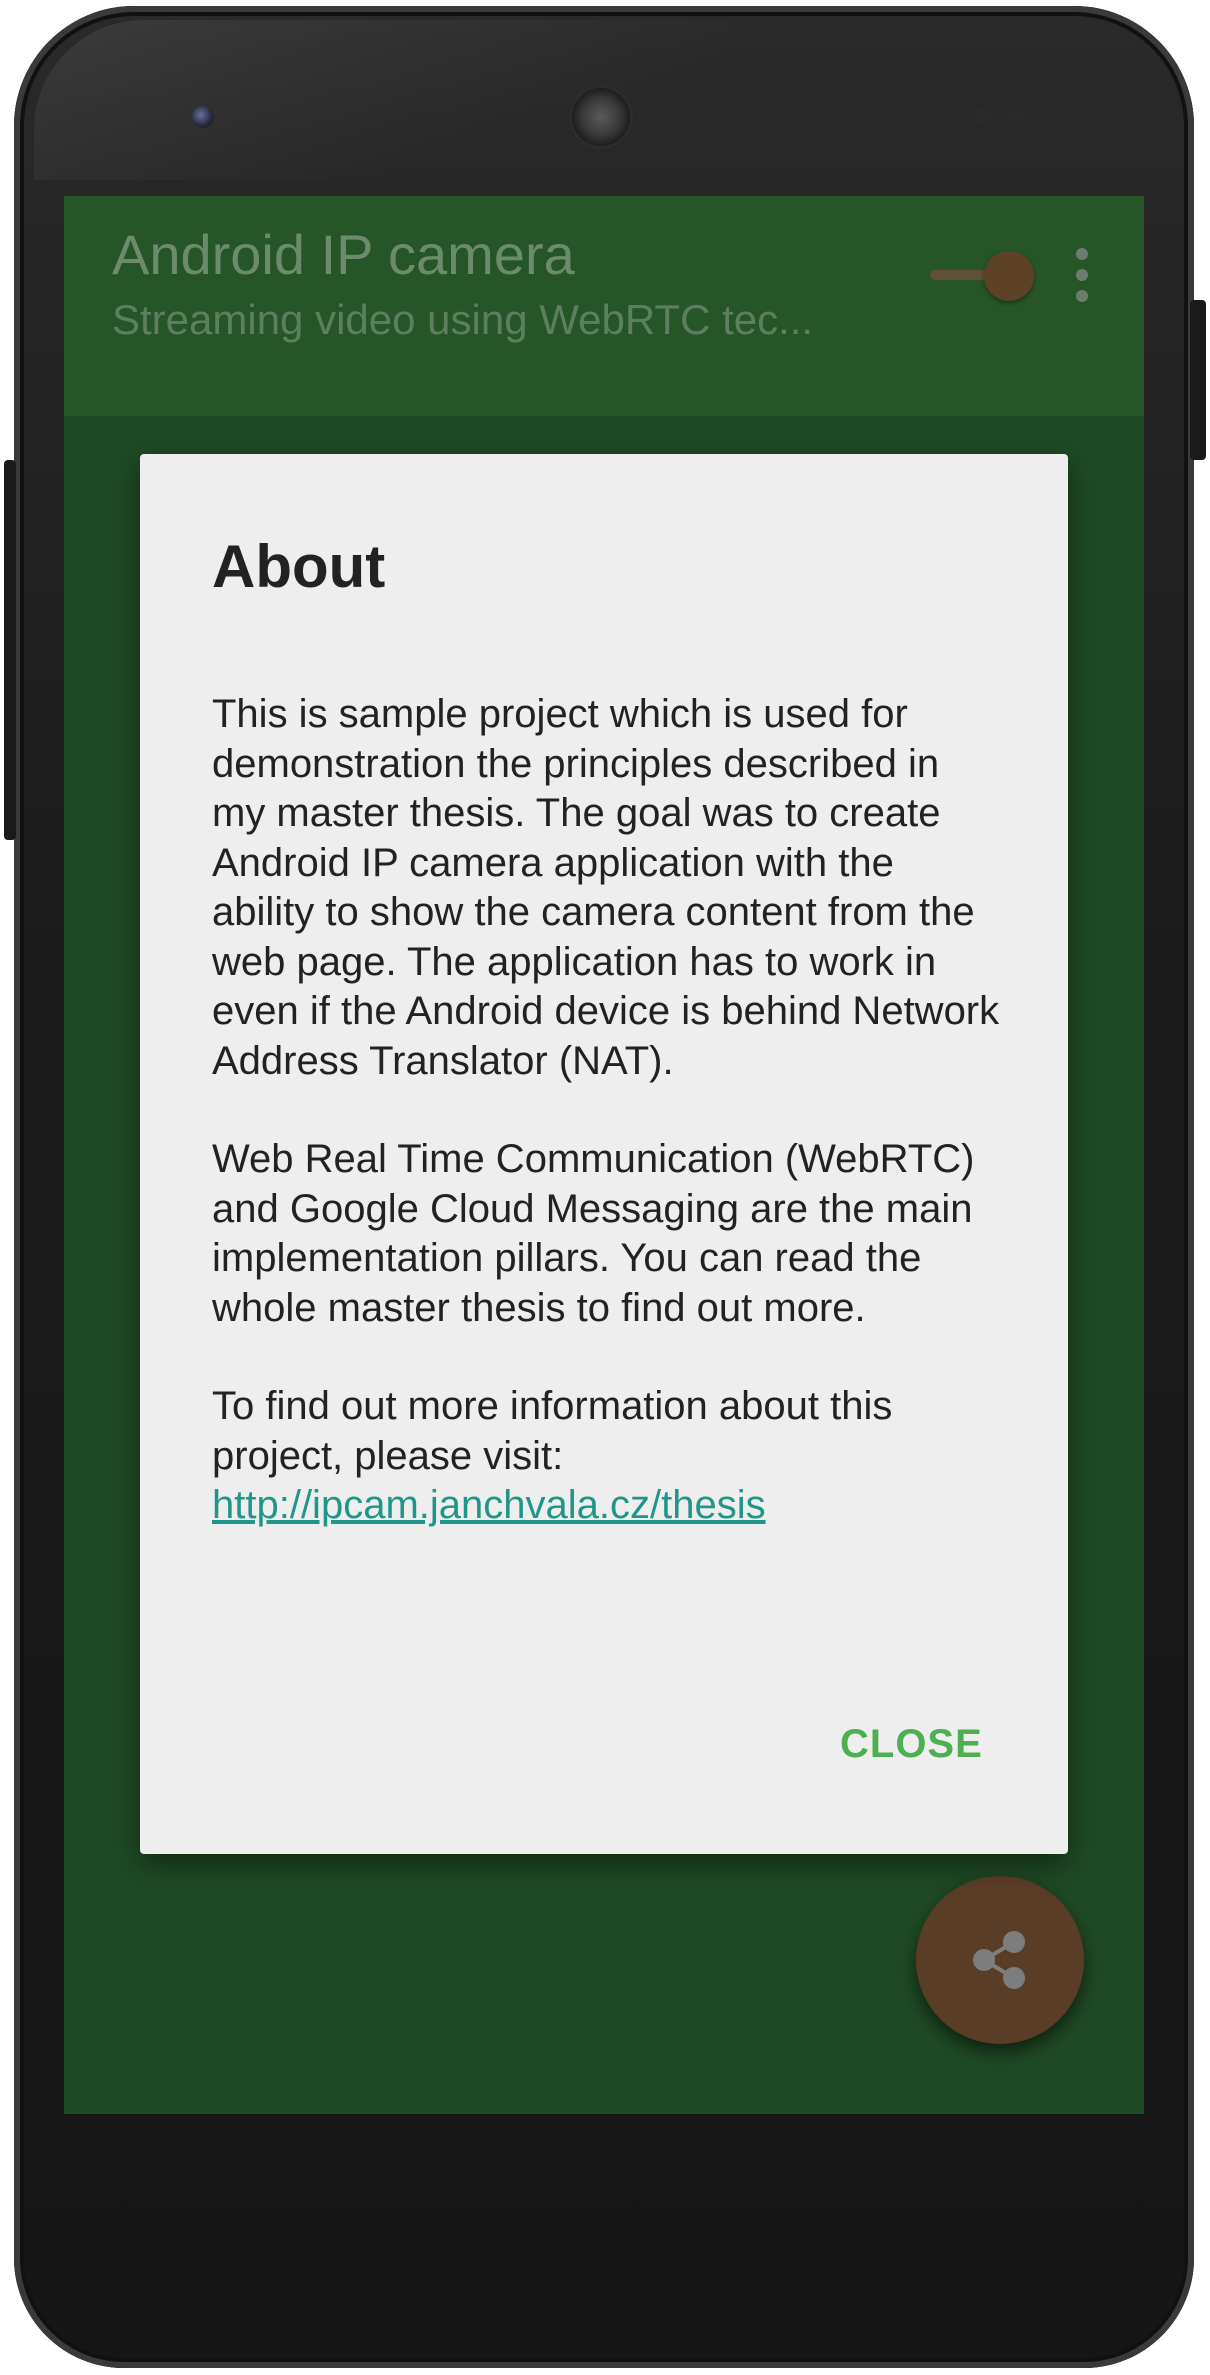  What do you see at coordinates (1082, 278) in the screenshot?
I see `more-vert-icon` at bounding box center [1082, 278].